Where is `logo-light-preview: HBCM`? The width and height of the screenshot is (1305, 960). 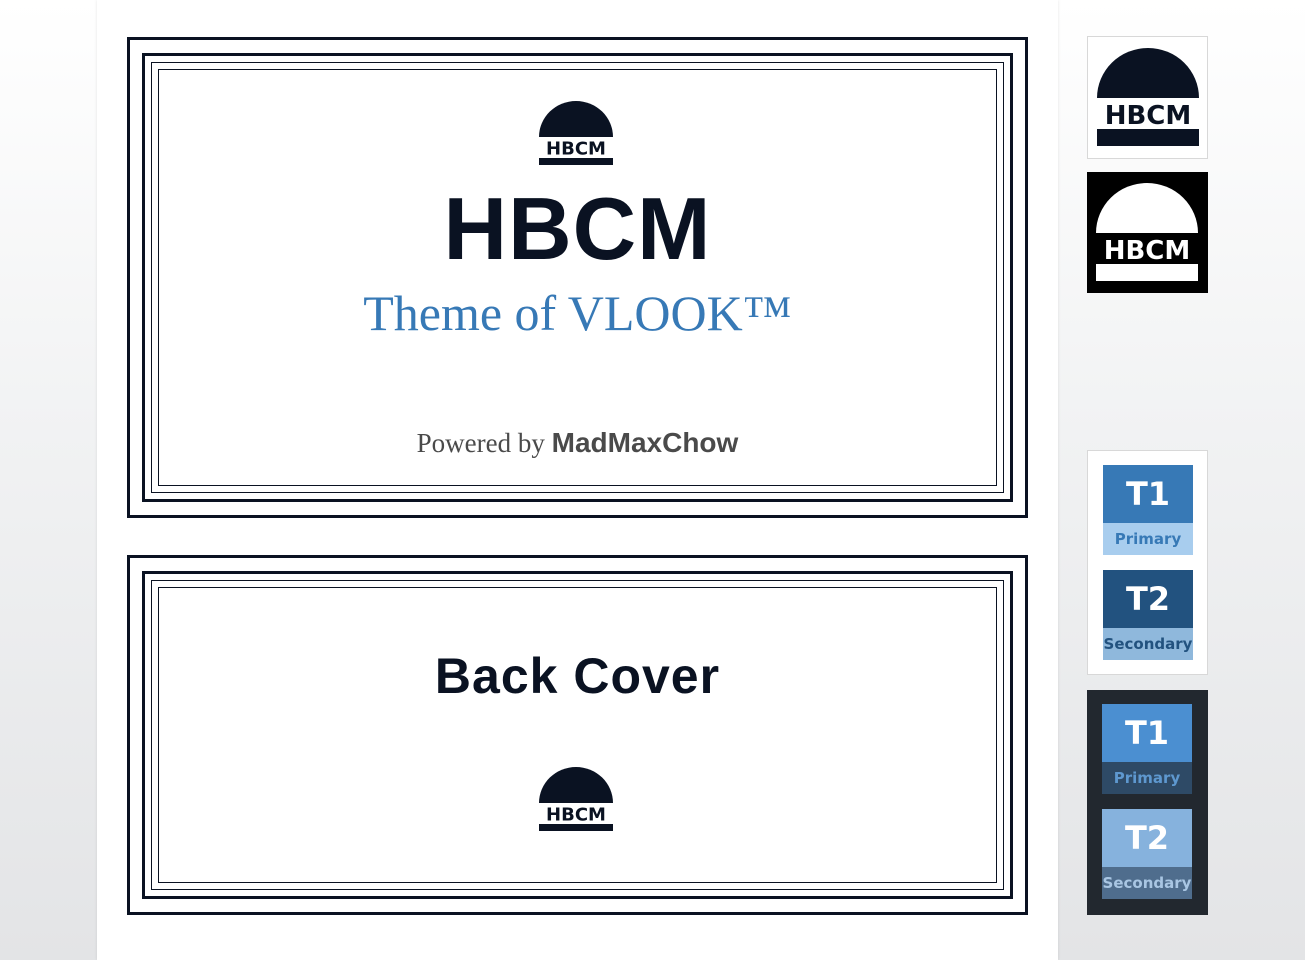 logo-light-preview: HBCM is located at coordinates (1147, 97).